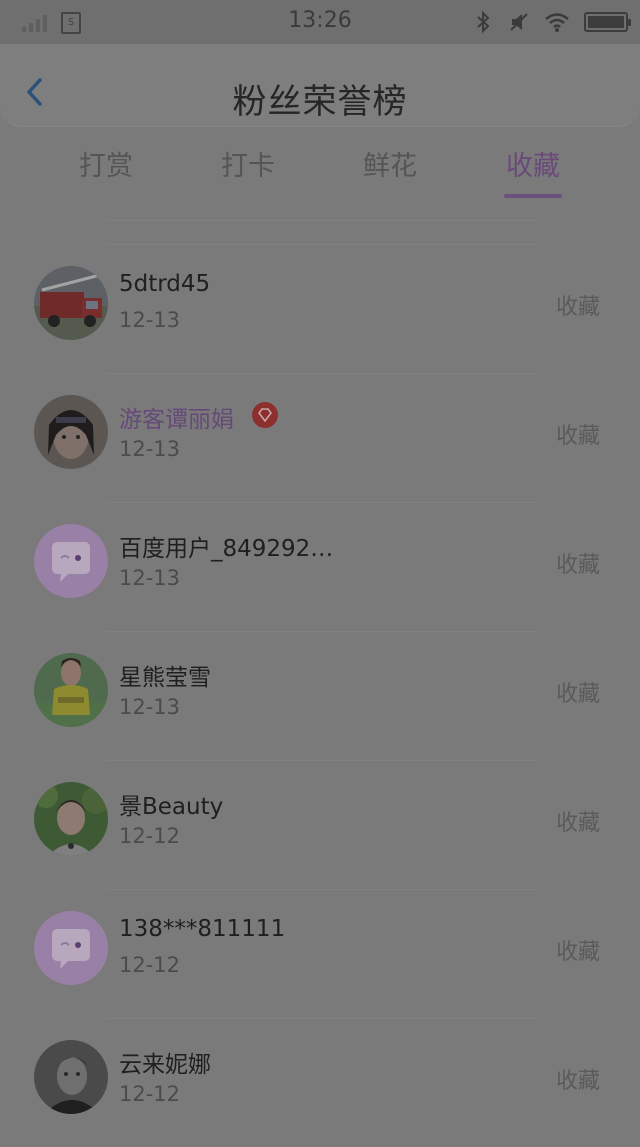 Image resolution: width=640 pixels, height=1147 pixels. Describe the element at coordinates (317, 437) in the screenshot. I see `list-item: 游客谭丽娟 12-13 收藏` at that location.